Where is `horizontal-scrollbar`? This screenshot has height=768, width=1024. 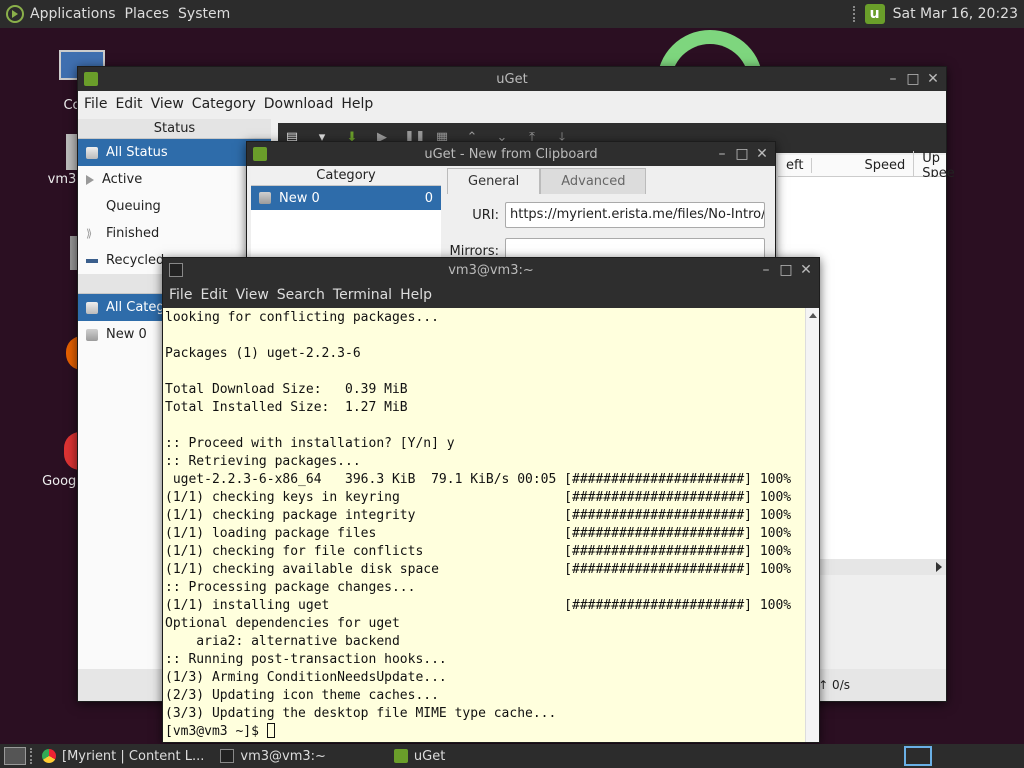 horizontal-scrollbar is located at coordinates (882, 567).